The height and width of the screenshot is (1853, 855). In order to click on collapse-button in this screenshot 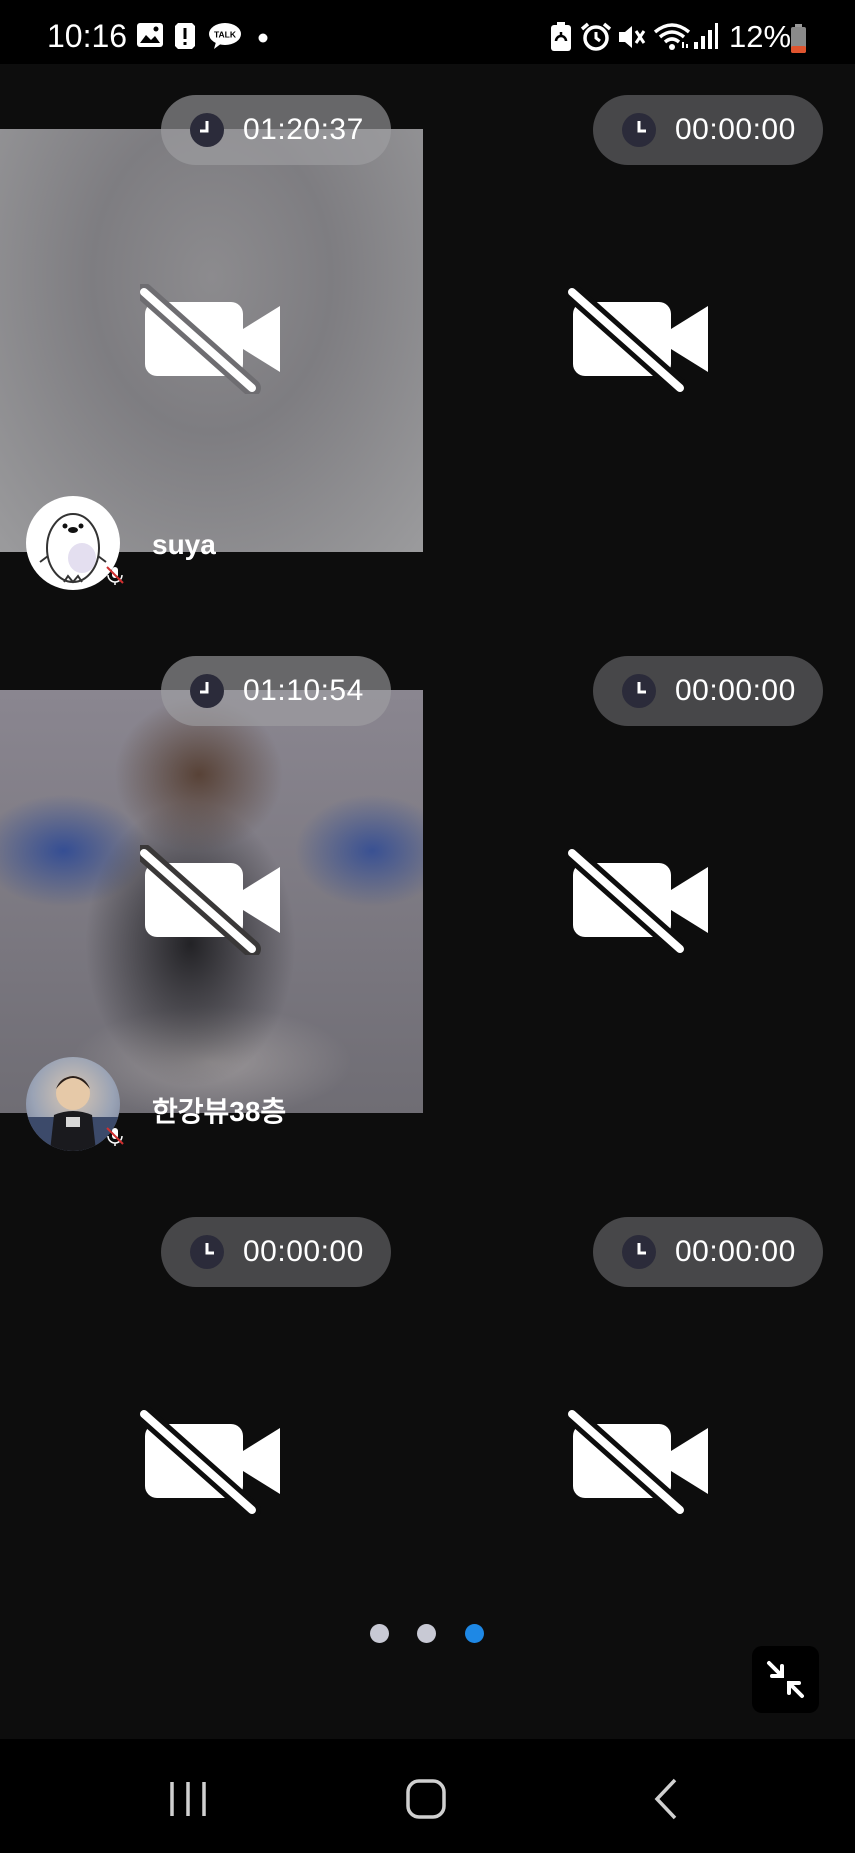, I will do `click(785, 1679)`.